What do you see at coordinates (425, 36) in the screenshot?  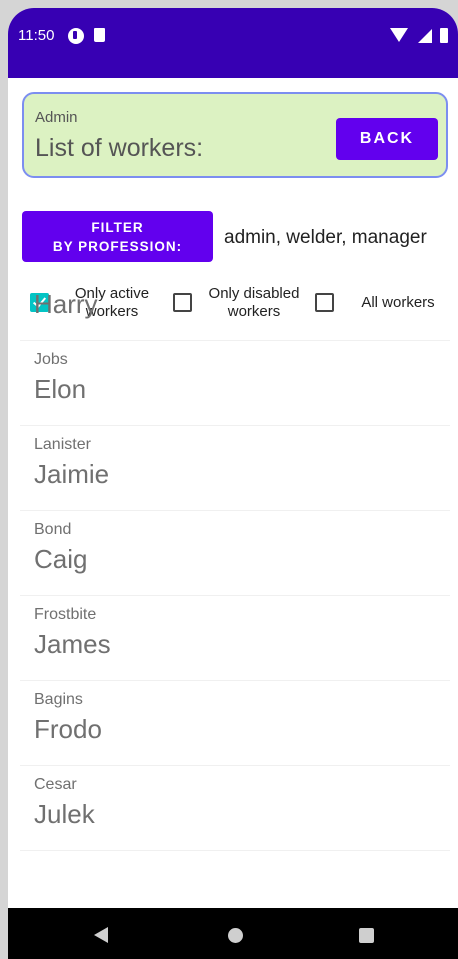 I see `signal-icon` at bounding box center [425, 36].